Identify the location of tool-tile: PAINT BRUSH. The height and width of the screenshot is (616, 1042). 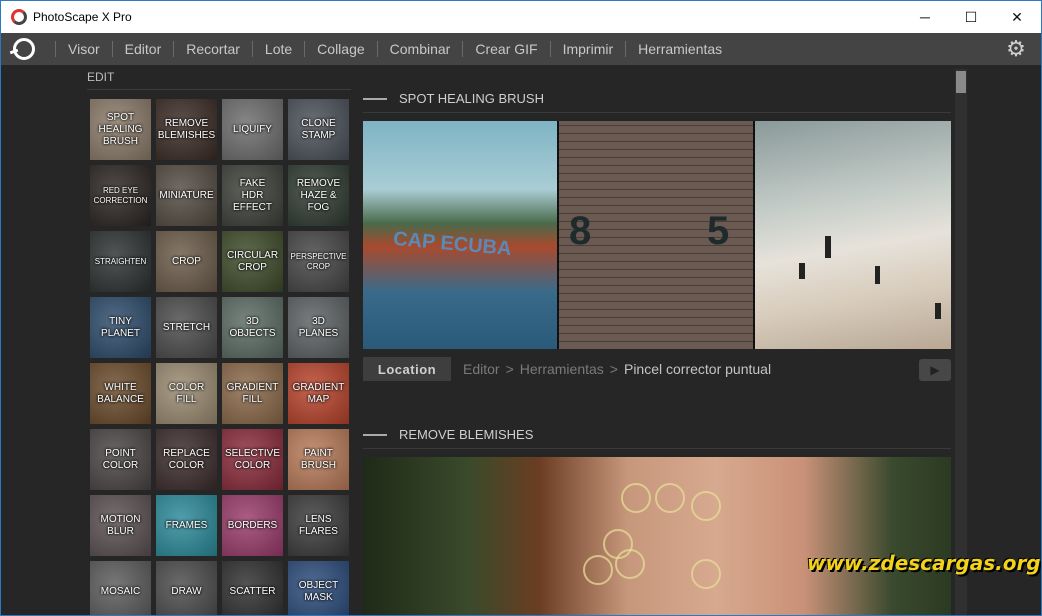
(318, 459).